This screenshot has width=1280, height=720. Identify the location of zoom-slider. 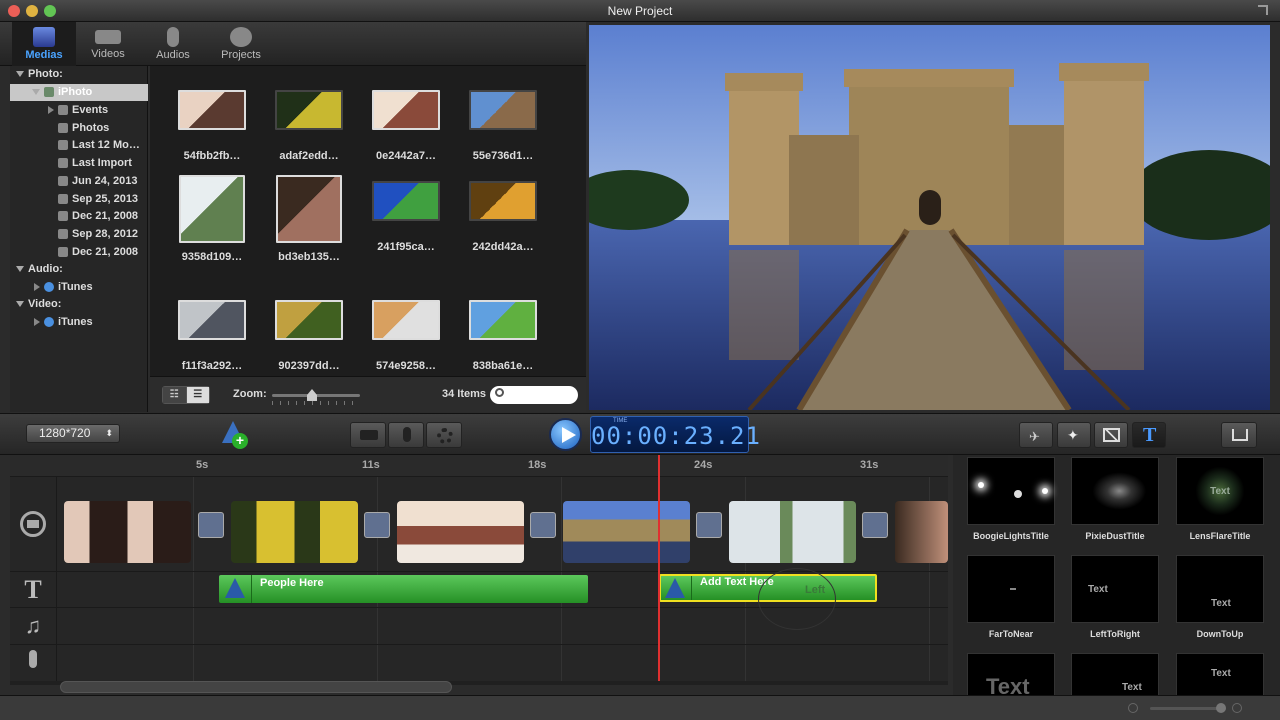
(316, 395).